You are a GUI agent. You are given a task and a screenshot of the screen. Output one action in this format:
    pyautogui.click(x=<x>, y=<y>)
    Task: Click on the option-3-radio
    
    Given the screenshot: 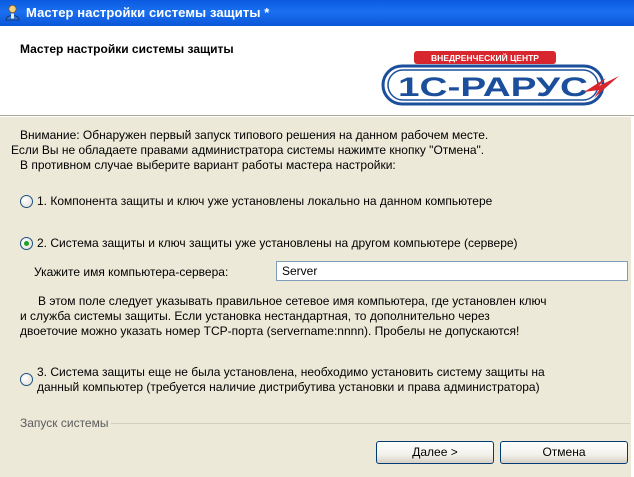 What is the action you would take?
    pyautogui.click(x=26, y=379)
    